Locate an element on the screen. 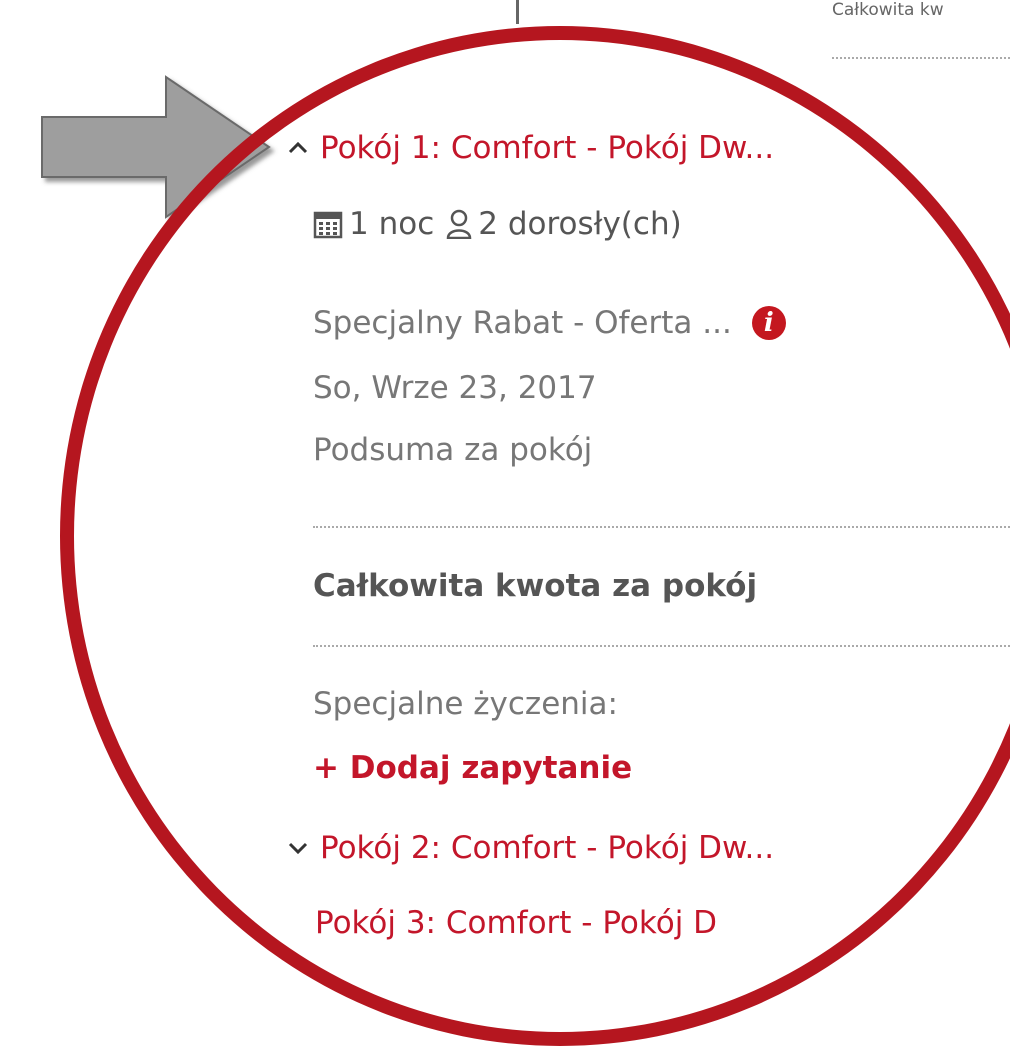 Image resolution: width=1010 pixels, height=1046 pixels. rate-row: Specjalny Rabat - Oferta ... i is located at coordinates (549, 323).